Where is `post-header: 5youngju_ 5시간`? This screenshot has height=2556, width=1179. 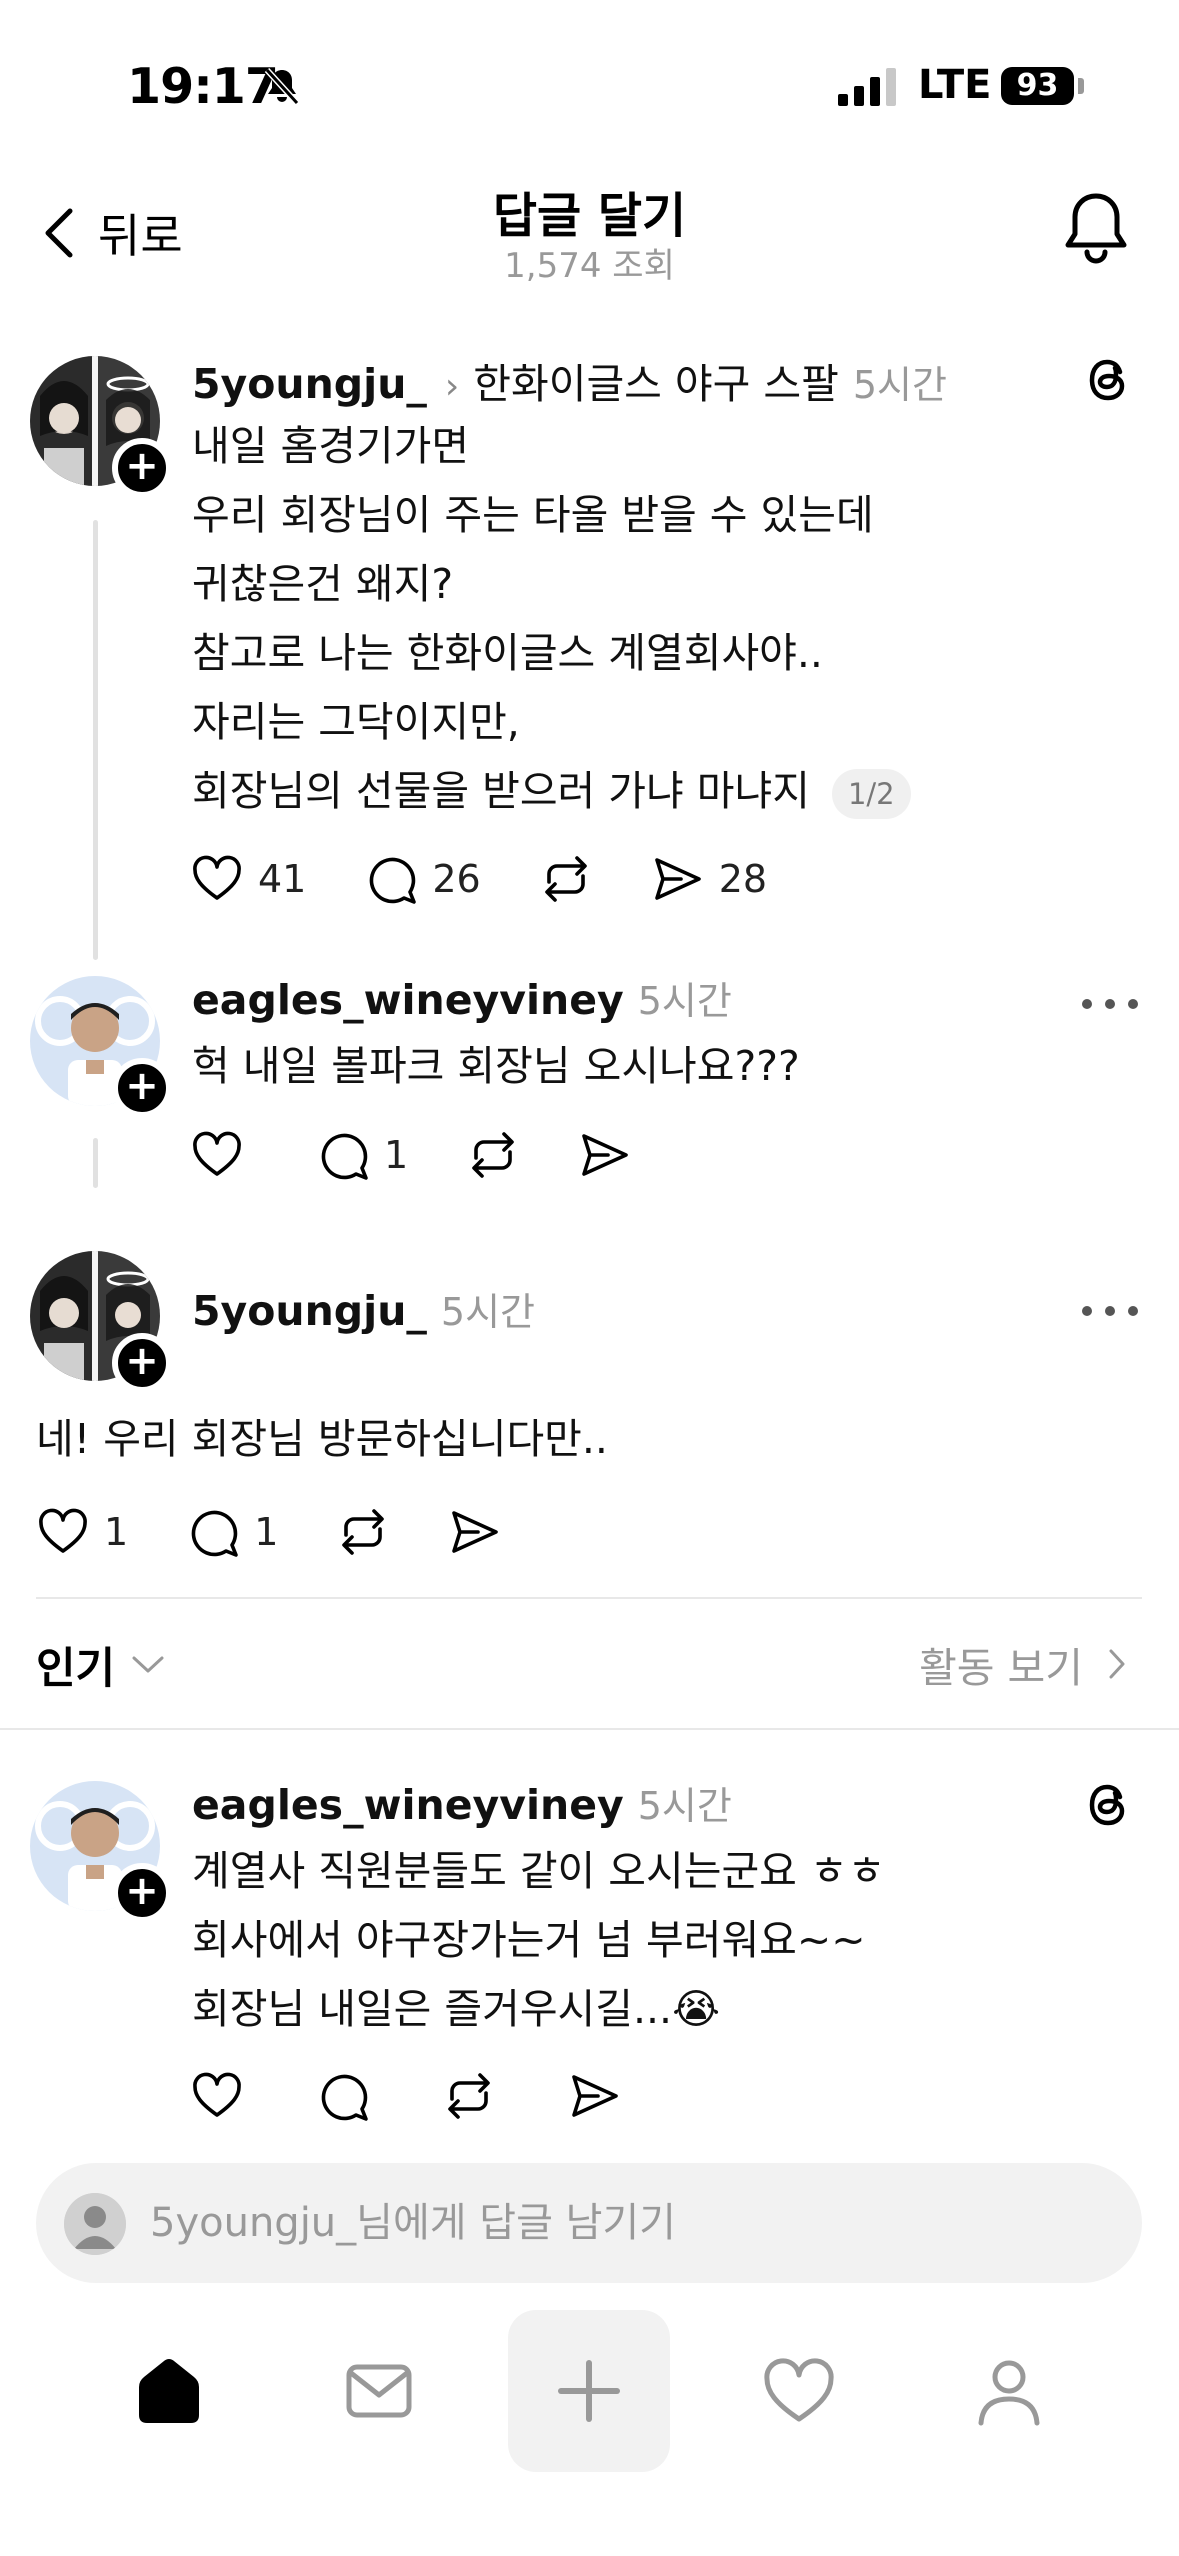
post-header: 5youngju_ 5시간 is located at coordinates (363, 1308).